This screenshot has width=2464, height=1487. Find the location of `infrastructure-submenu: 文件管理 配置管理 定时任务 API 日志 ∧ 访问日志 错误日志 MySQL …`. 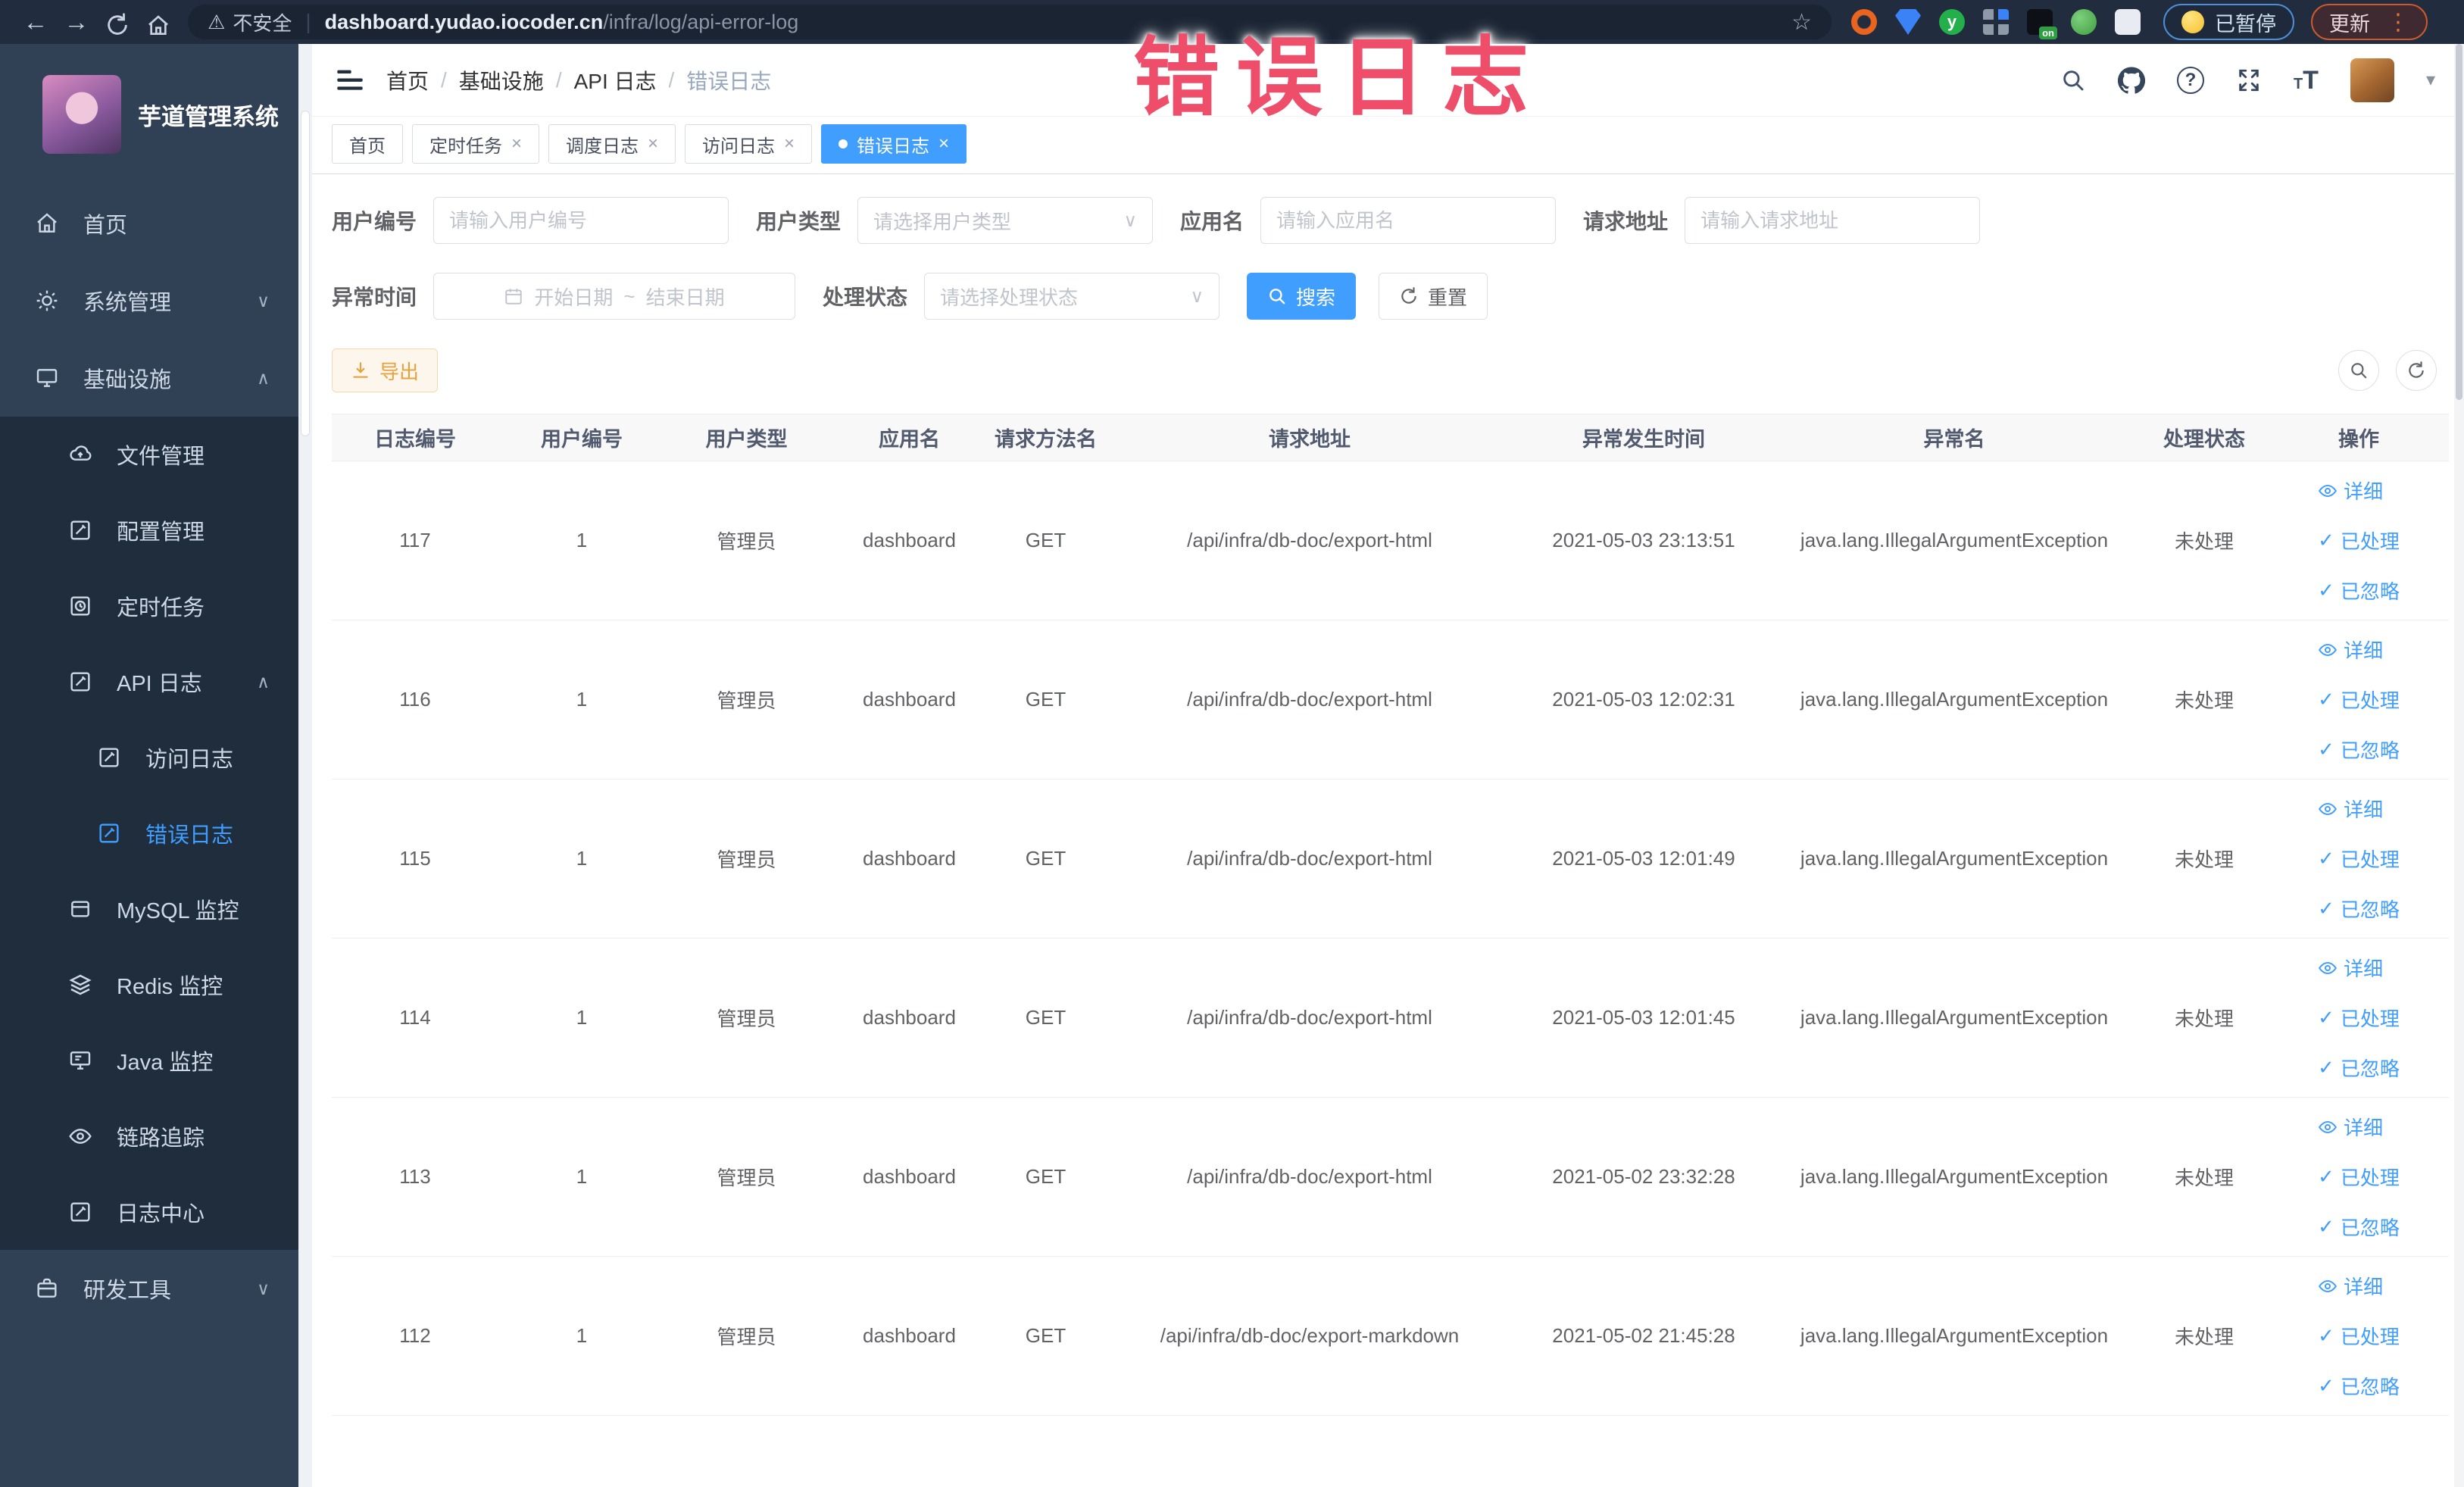

infrastructure-submenu: 文件管理 配置管理 定时任务 API 日志 ∧ 访问日志 错误日志 MySQL … is located at coordinates (149, 833).